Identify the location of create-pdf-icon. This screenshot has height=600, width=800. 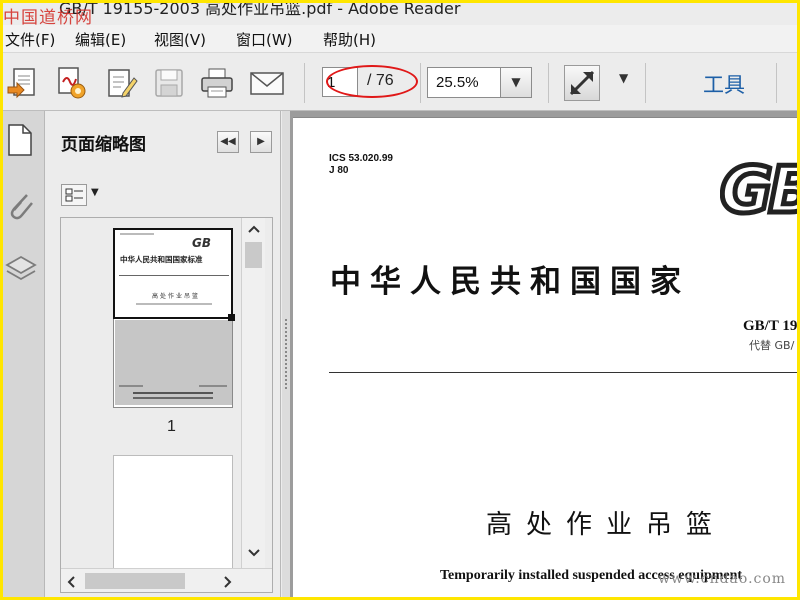
(72, 83).